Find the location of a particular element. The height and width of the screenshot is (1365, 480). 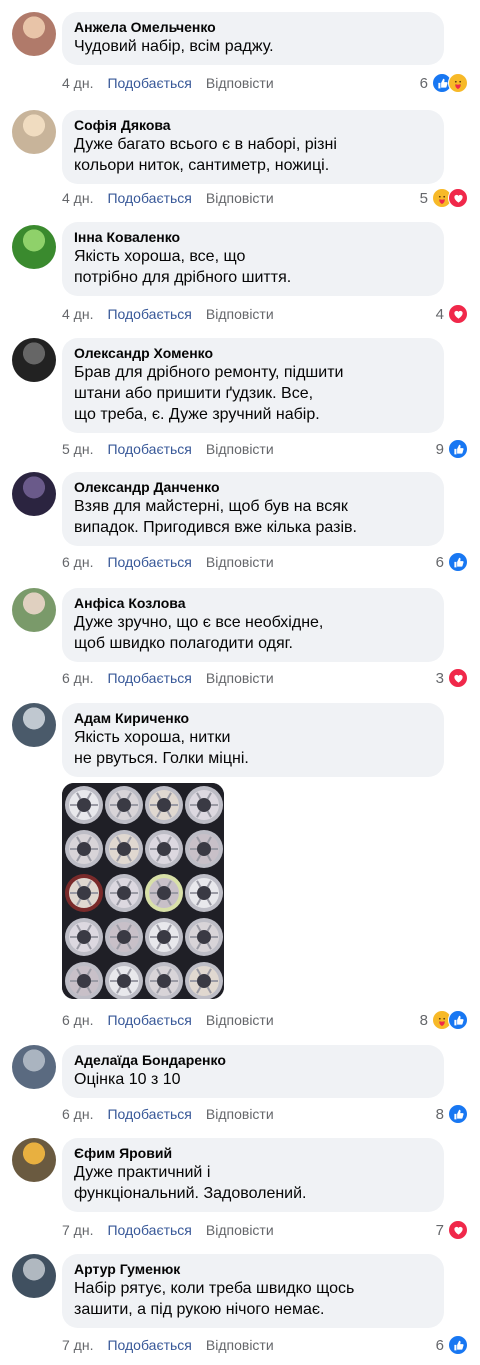

commenter-name: Адам Кириченко is located at coordinates (253, 718).